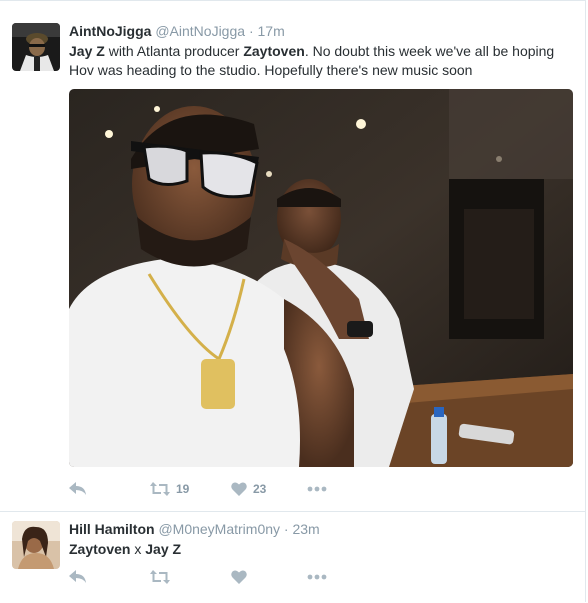  I want to click on text-fragment: with Atlanta producer, so click(174, 51).